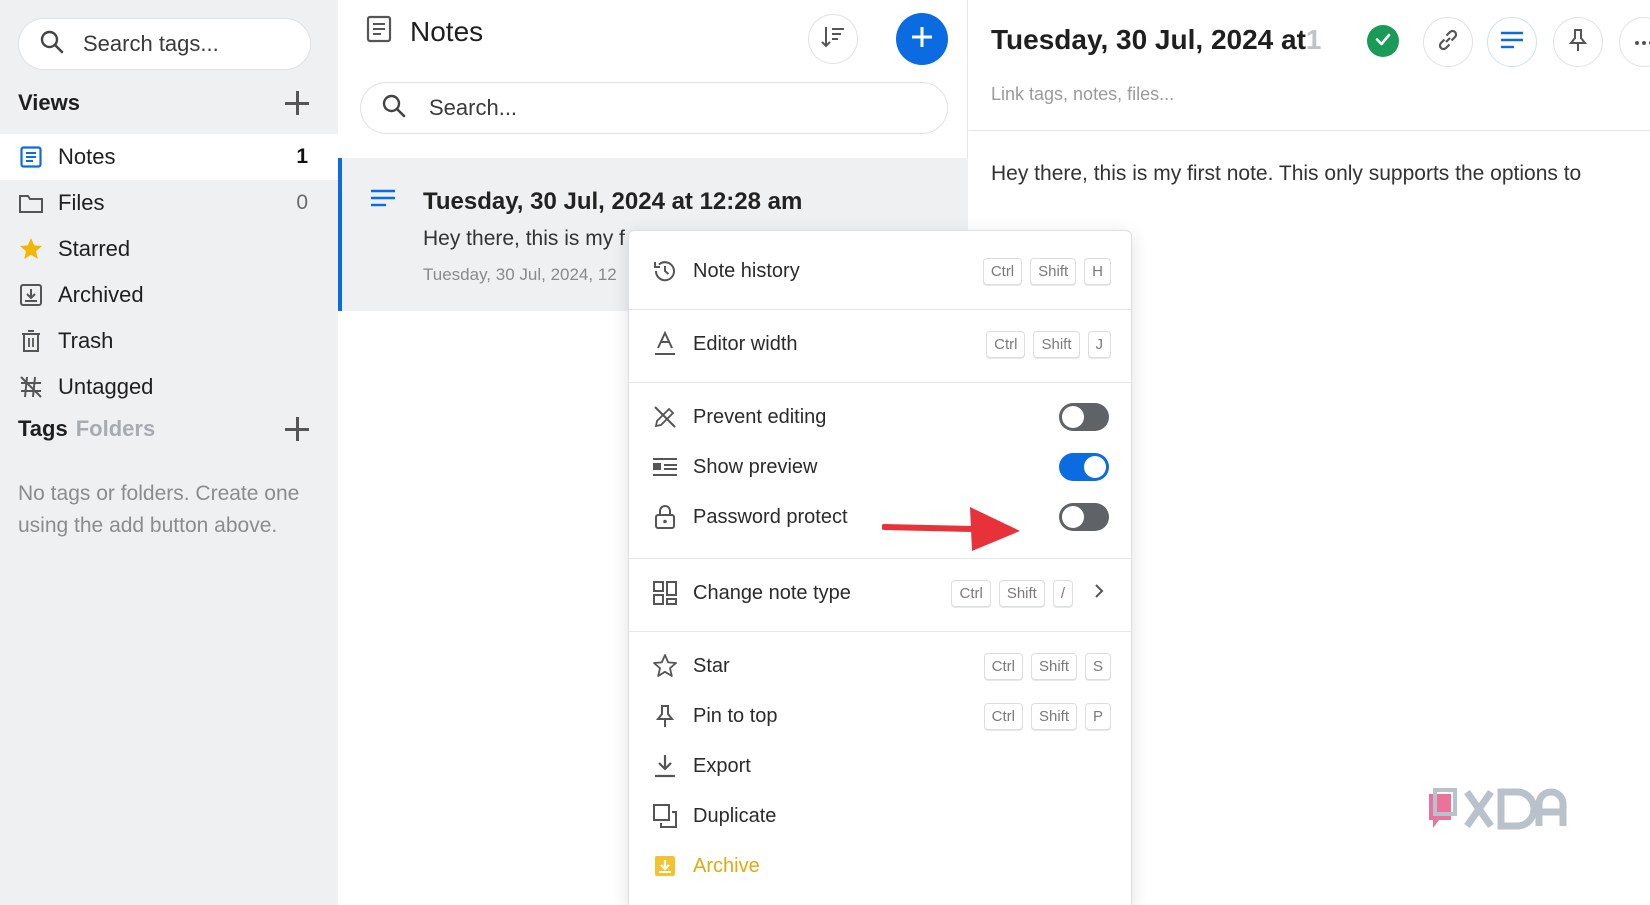 The height and width of the screenshot is (905, 1650). Describe the element at coordinates (169, 295) in the screenshot. I see `sidebar-item-archived: Archived` at that location.